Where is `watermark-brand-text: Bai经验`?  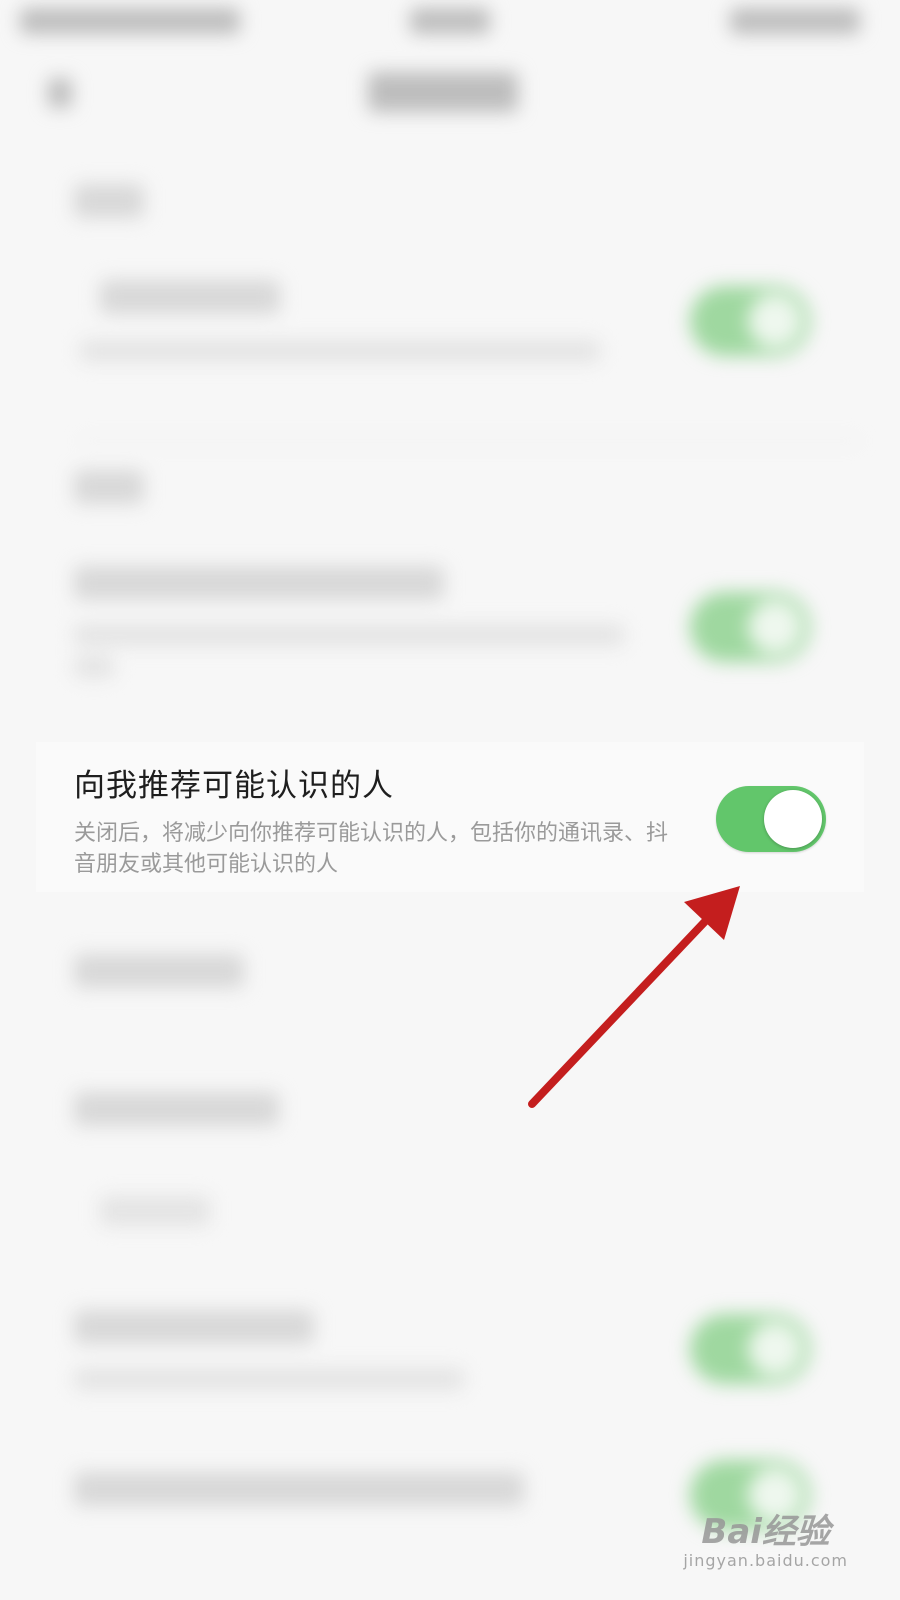 watermark-brand-text: Bai经验 is located at coordinates (765, 1532).